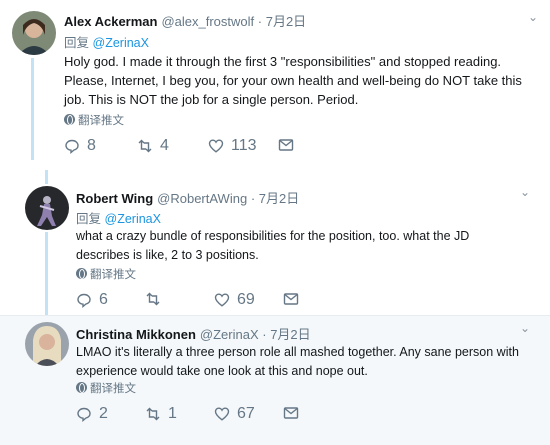  Describe the element at coordinates (103, 413) in the screenshot. I see `reply-count: 2` at that location.